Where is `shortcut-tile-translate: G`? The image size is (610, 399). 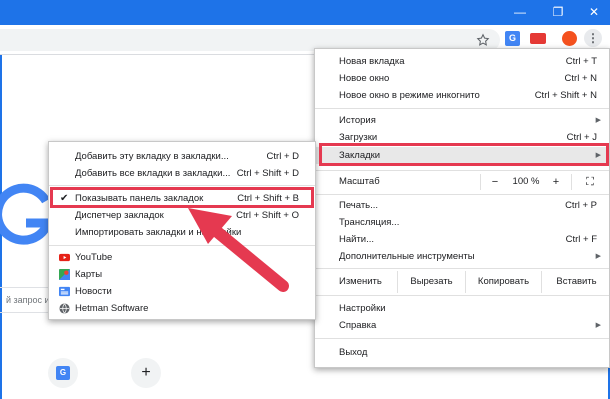
shortcut-tile-translate: G is located at coordinates (63, 373).